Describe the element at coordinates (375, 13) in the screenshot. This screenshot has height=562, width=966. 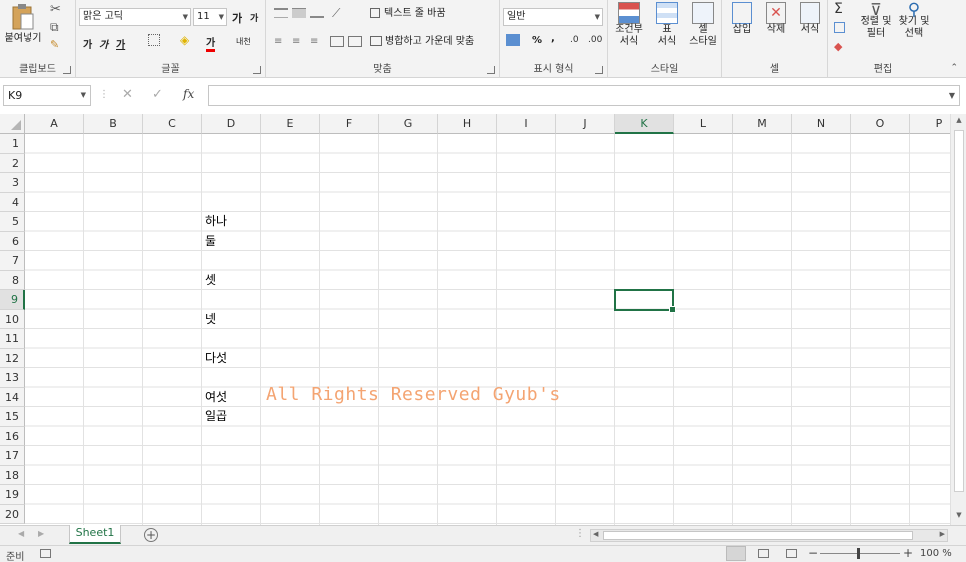
I see `wrap-text-icon` at that location.